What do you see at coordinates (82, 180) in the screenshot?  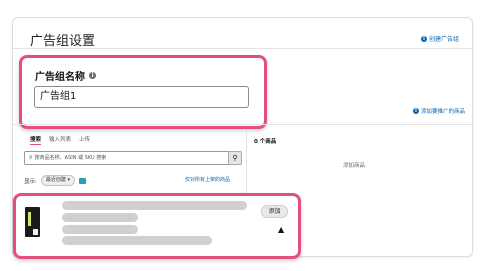 I see `image-icon` at bounding box center [82, 180].